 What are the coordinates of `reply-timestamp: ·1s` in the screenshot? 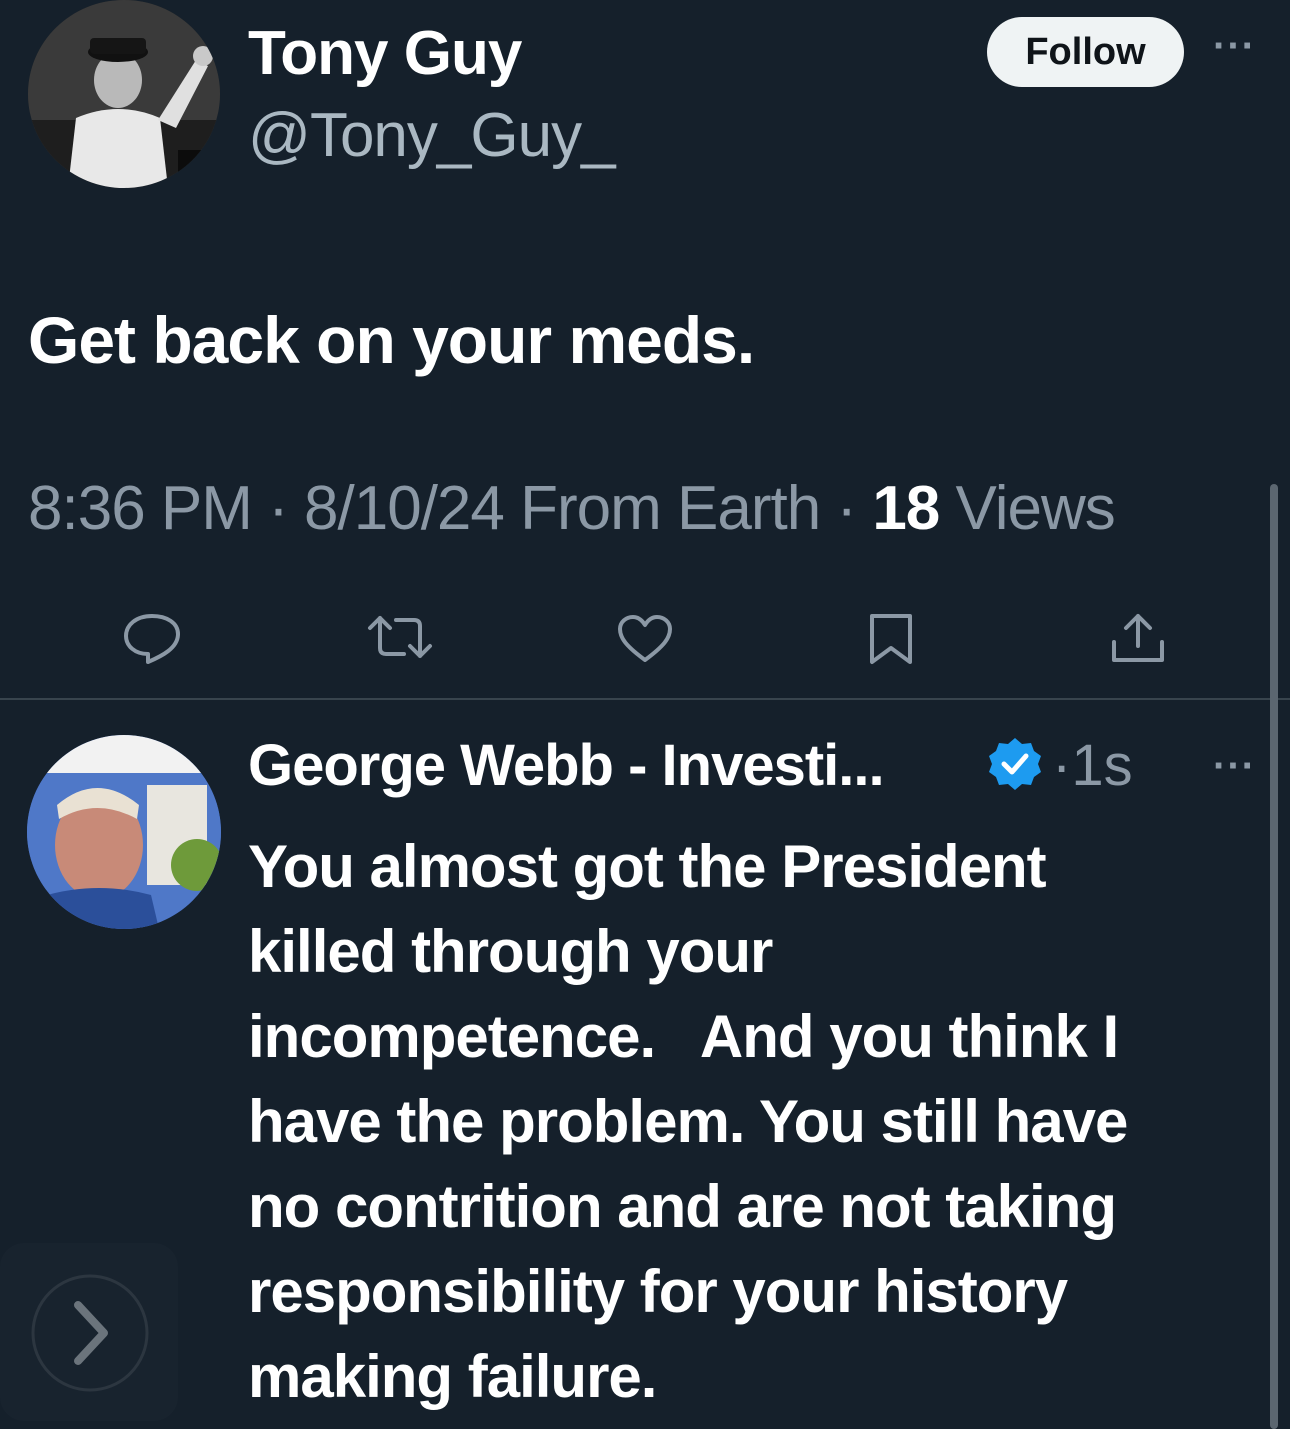 It's located at (1092, 765).